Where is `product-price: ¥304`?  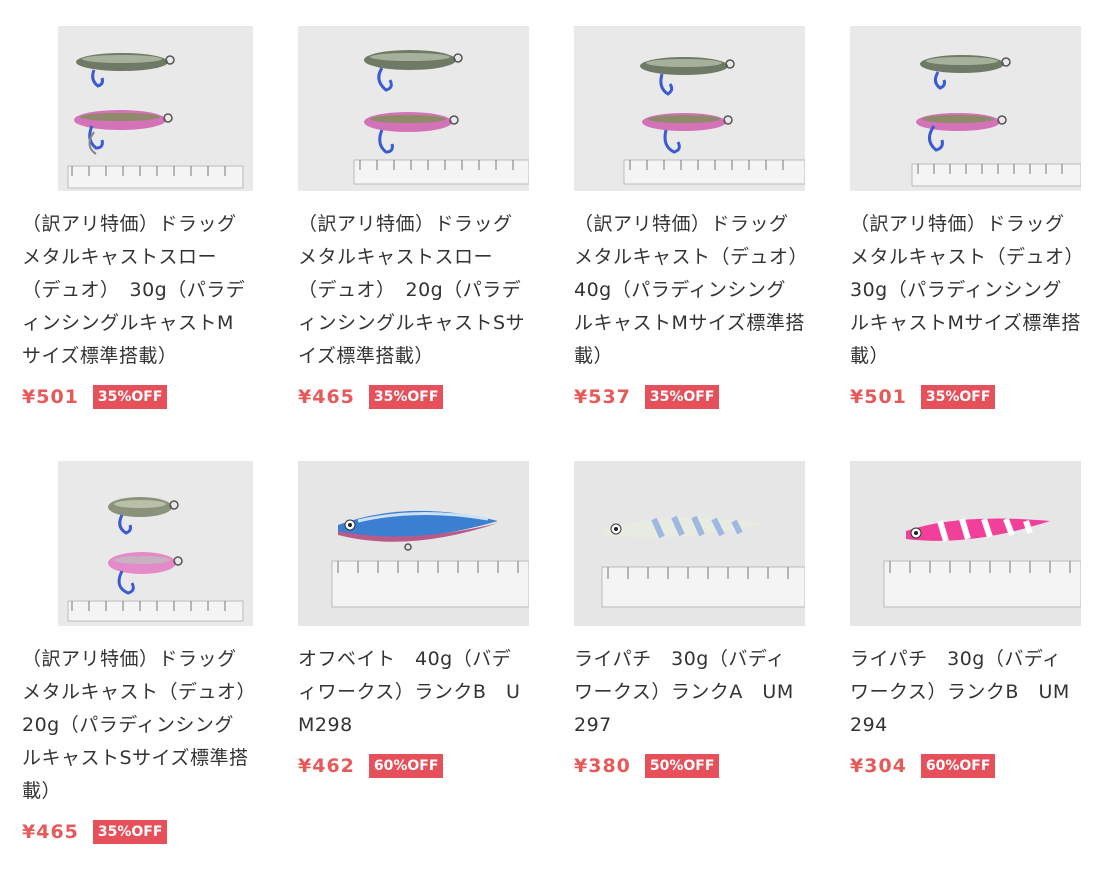 product-price: ¥304 is located at coordinates (878, 766).